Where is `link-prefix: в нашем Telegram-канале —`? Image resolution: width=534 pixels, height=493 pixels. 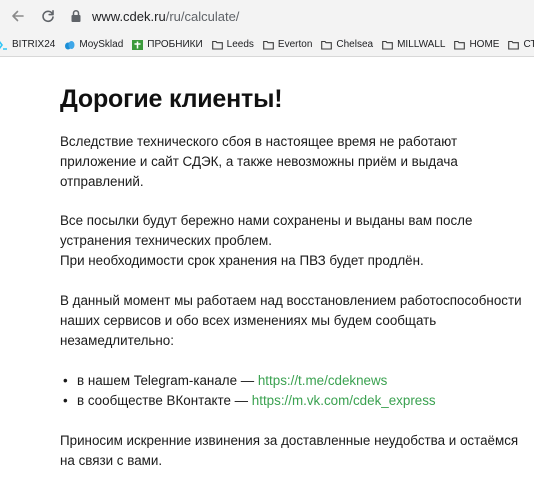
link-prefix: в нашем Telegram-канале — is located at coordinates (167, 380).